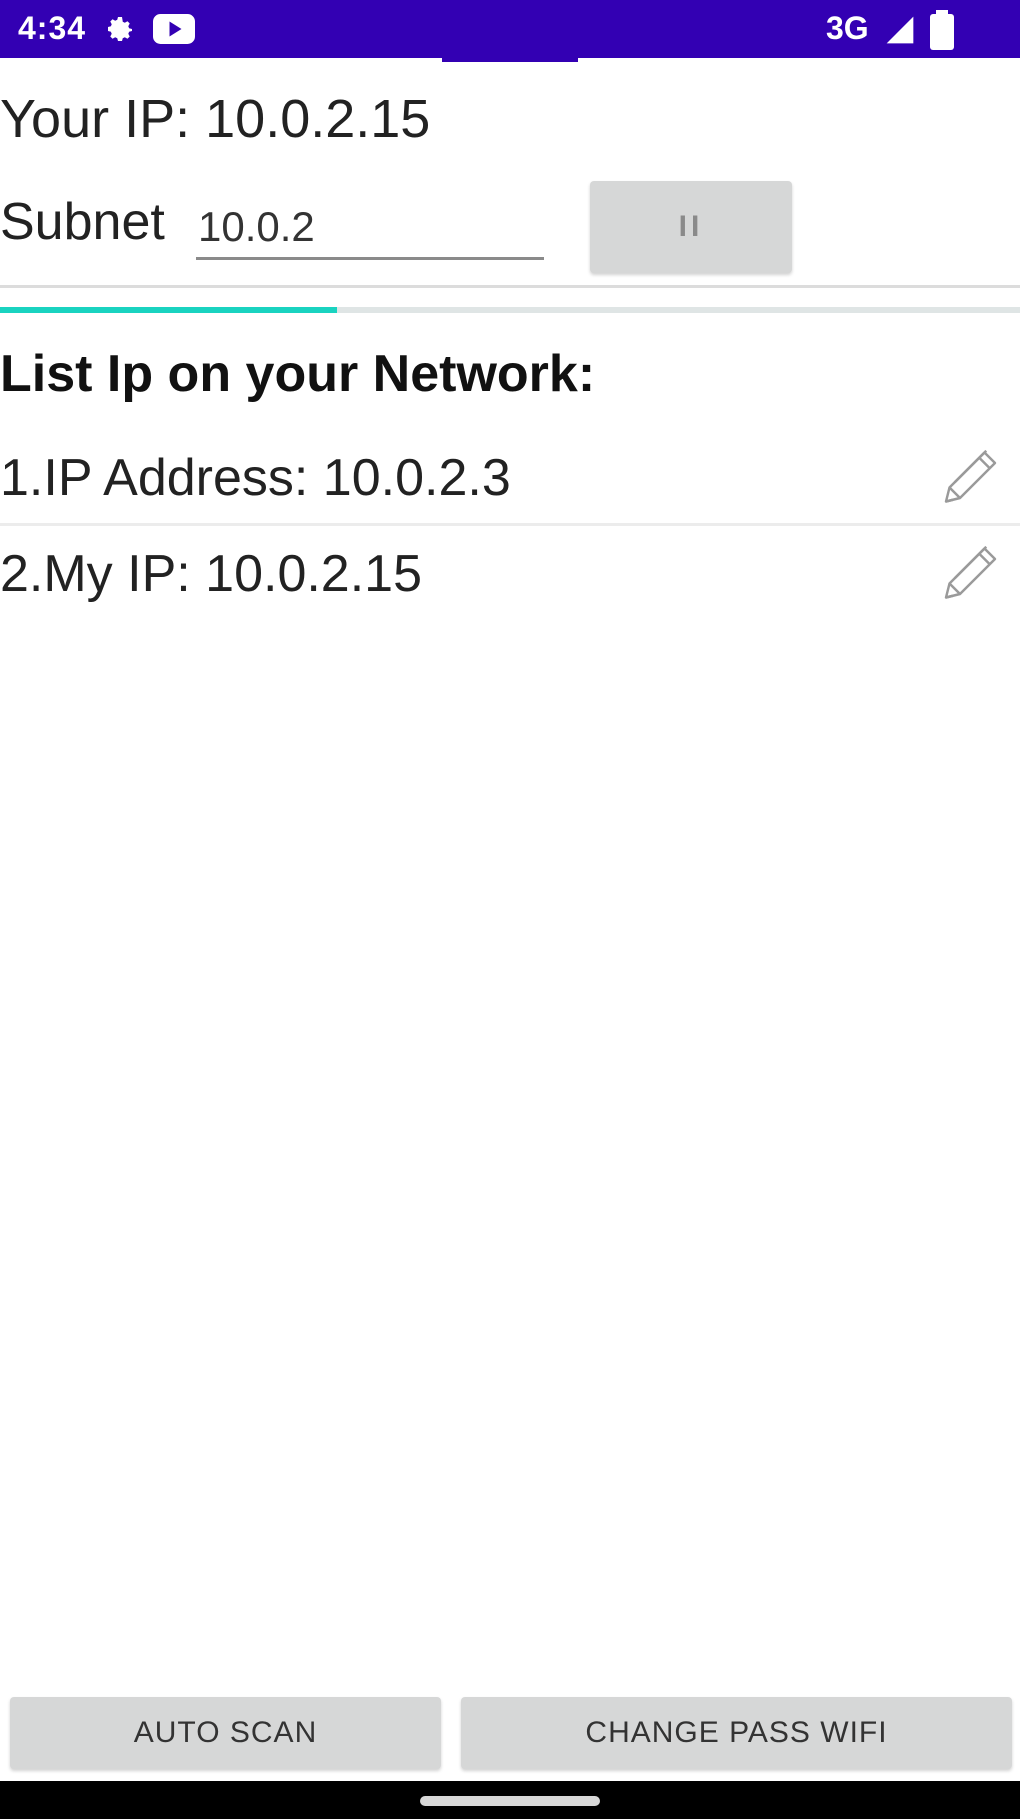  I want to click on signal-icon, so click(900, 30).